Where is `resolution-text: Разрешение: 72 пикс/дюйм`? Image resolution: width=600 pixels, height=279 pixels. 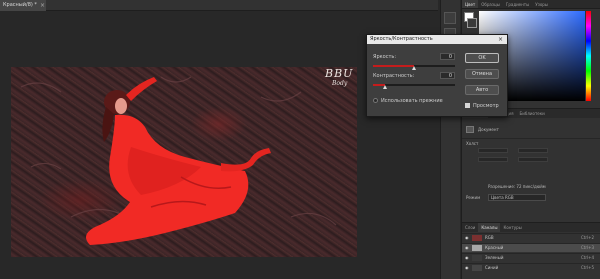 resolution-text: Разрешение: 72 пикс/дюйм is located at coordinates (517, 186).